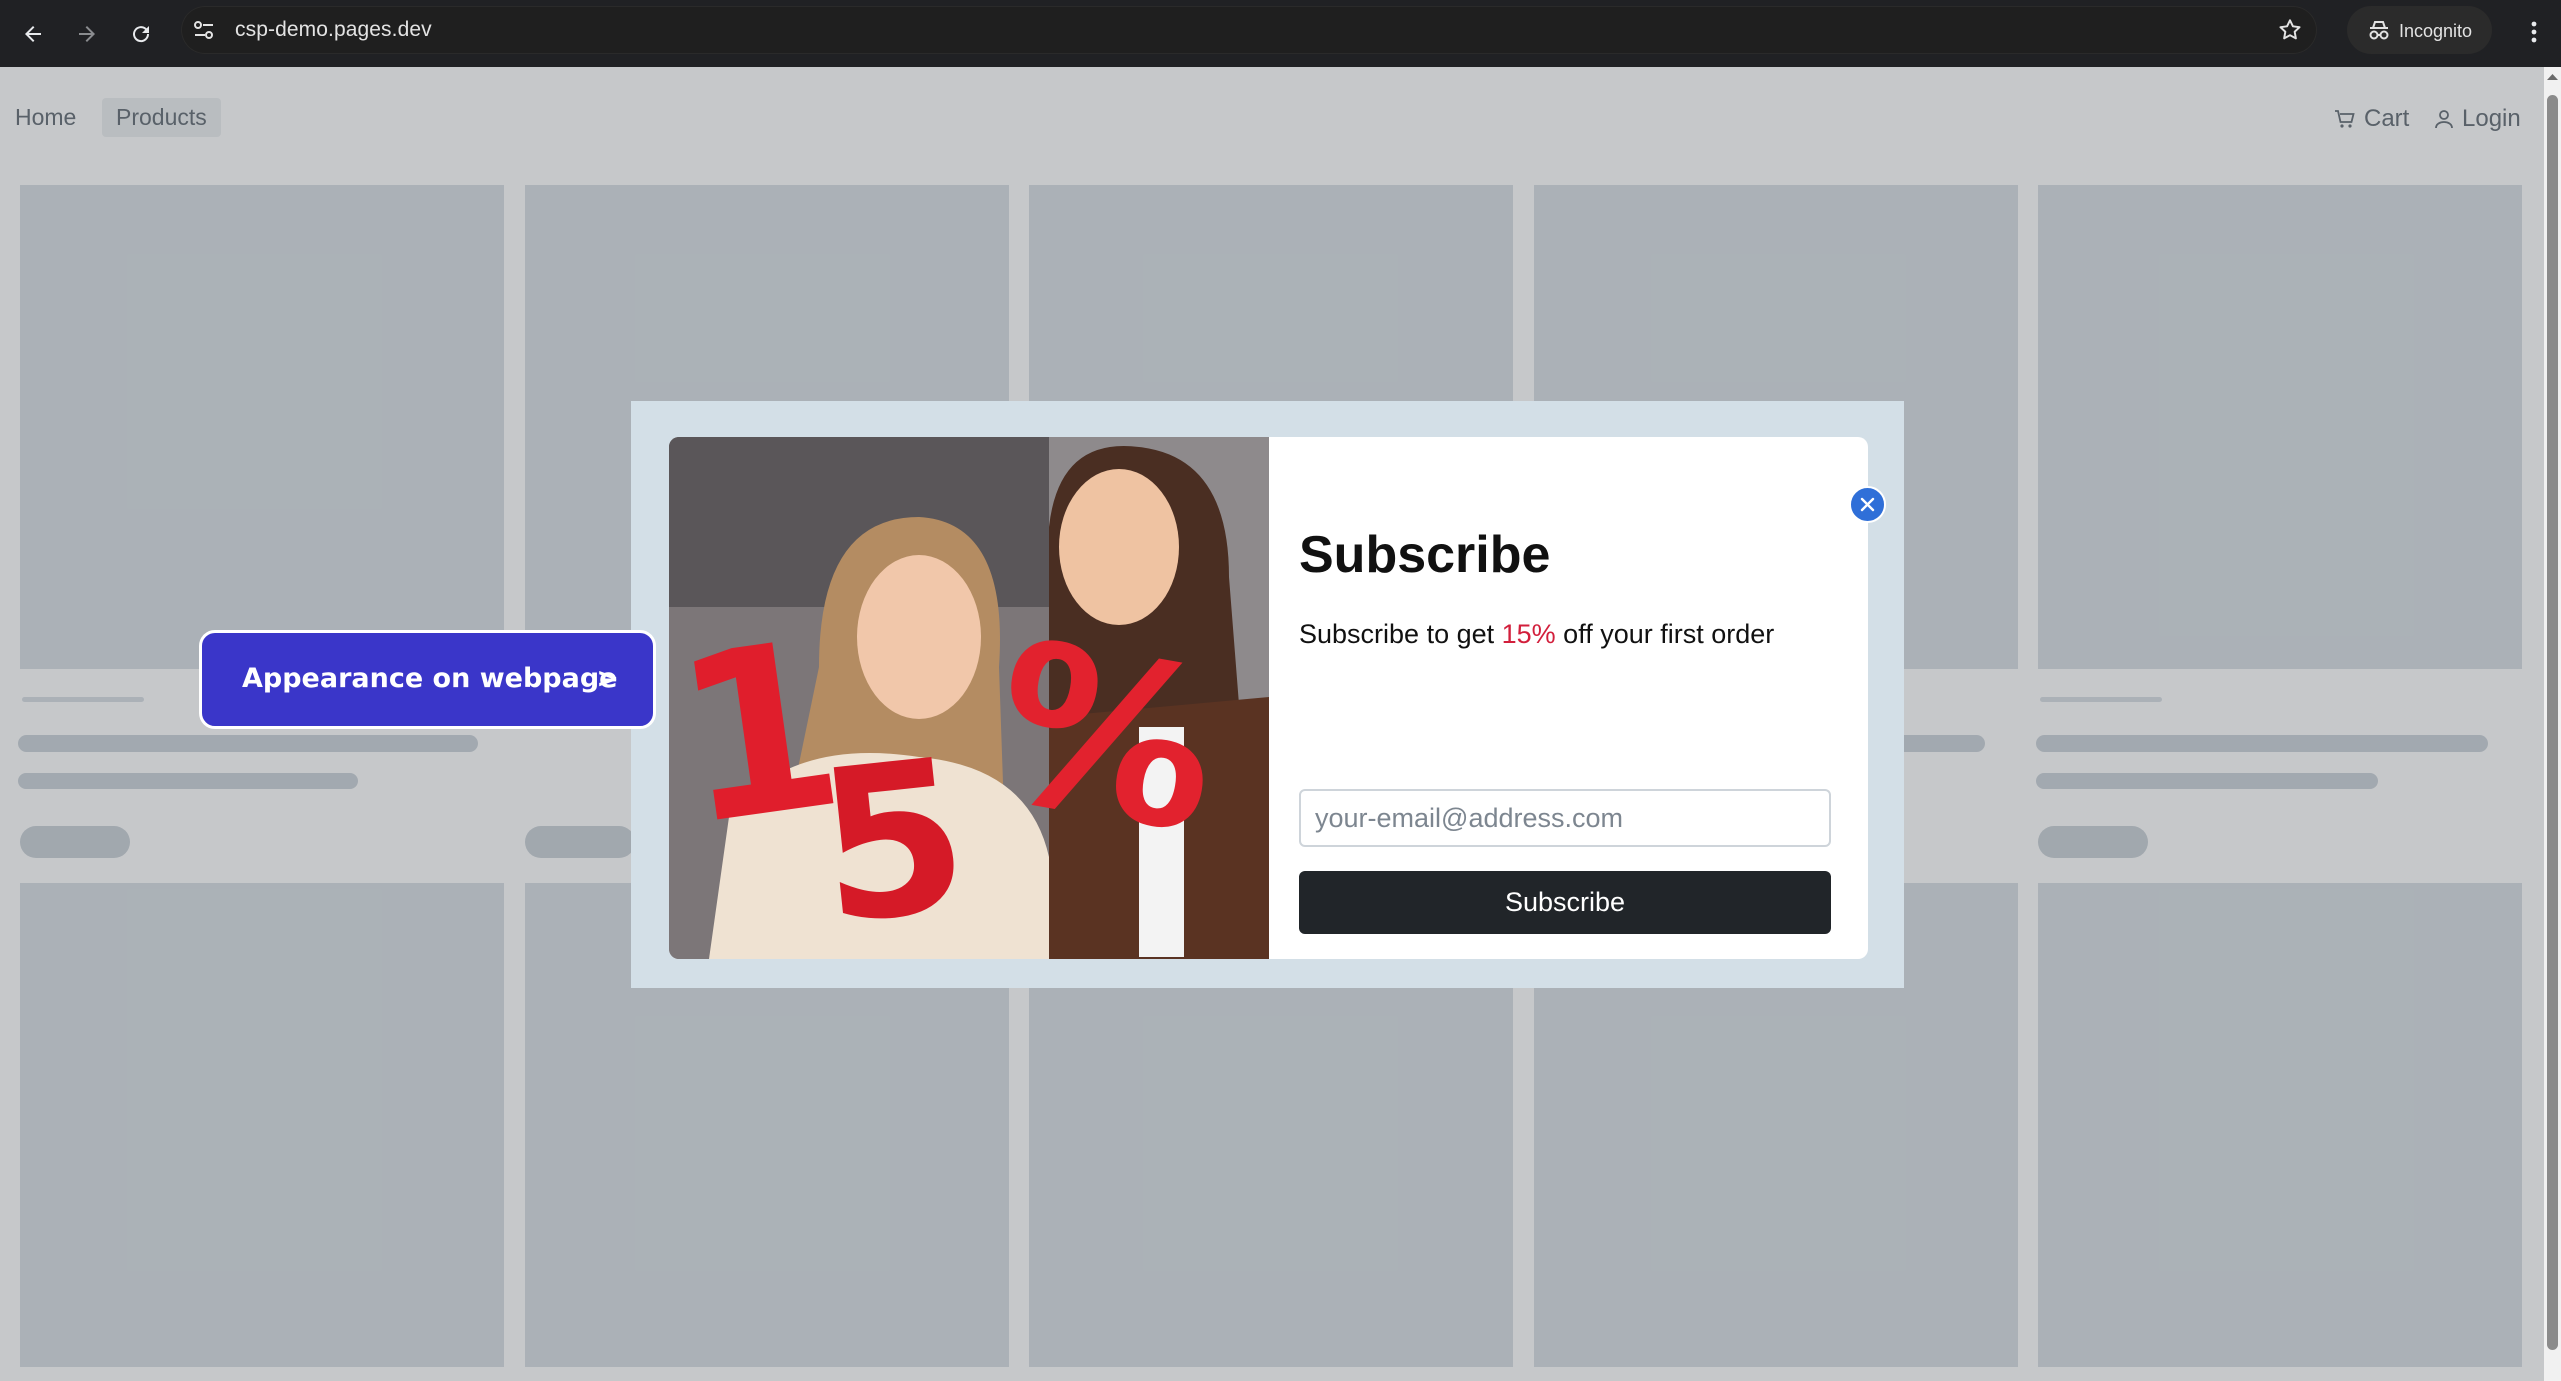  Describe the element at coordinates (892, 836) in the screenshot. I see `promo-digit-5: 5` at that location.